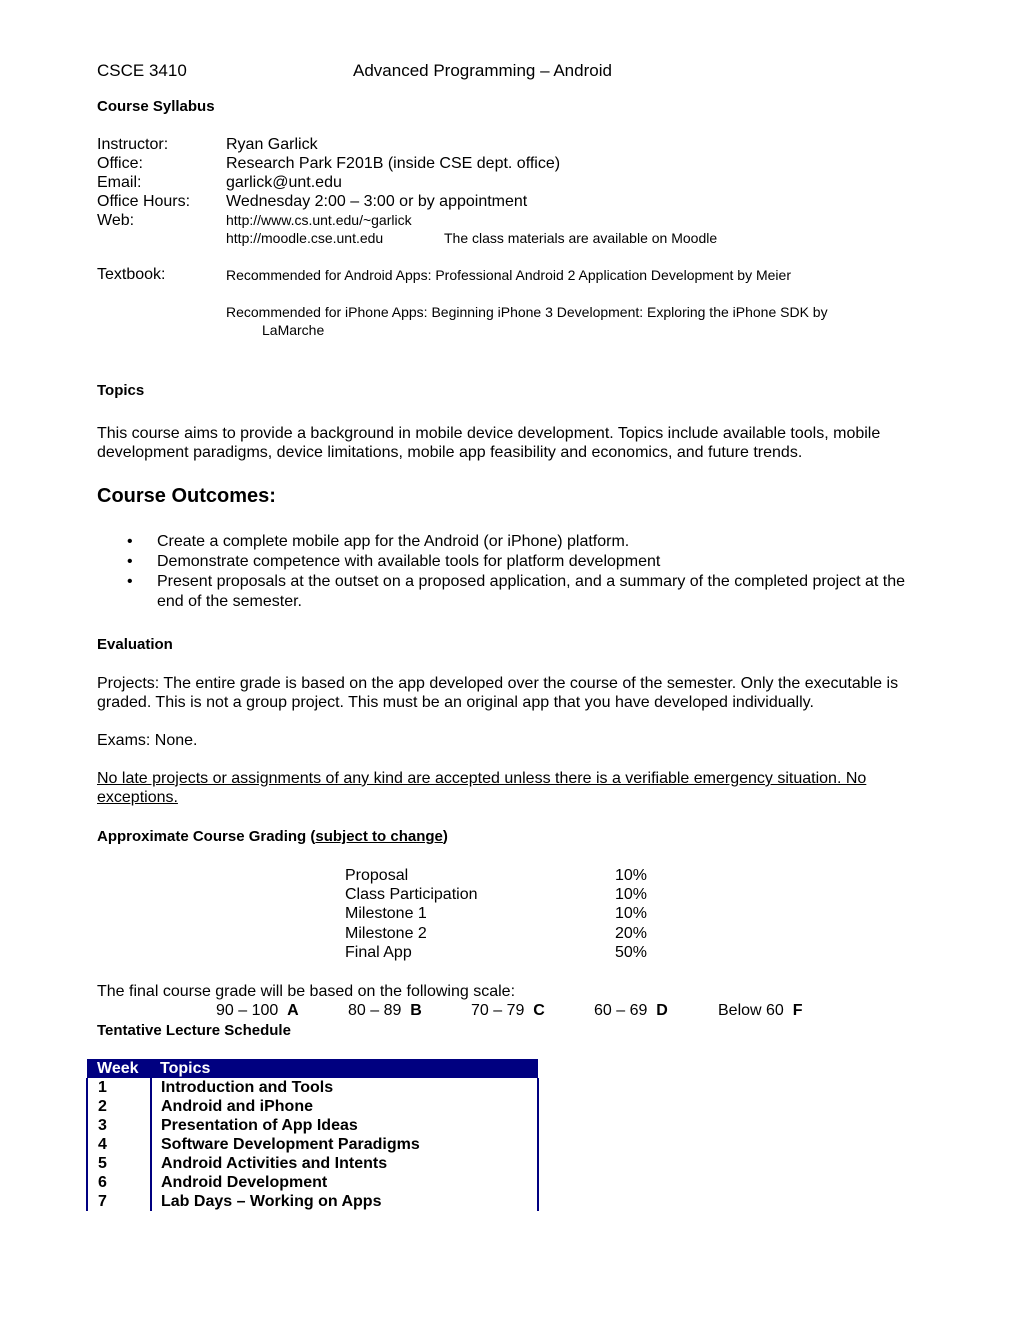  I want to click on topic-cell: Android and iPhone, so click(344, 1106).